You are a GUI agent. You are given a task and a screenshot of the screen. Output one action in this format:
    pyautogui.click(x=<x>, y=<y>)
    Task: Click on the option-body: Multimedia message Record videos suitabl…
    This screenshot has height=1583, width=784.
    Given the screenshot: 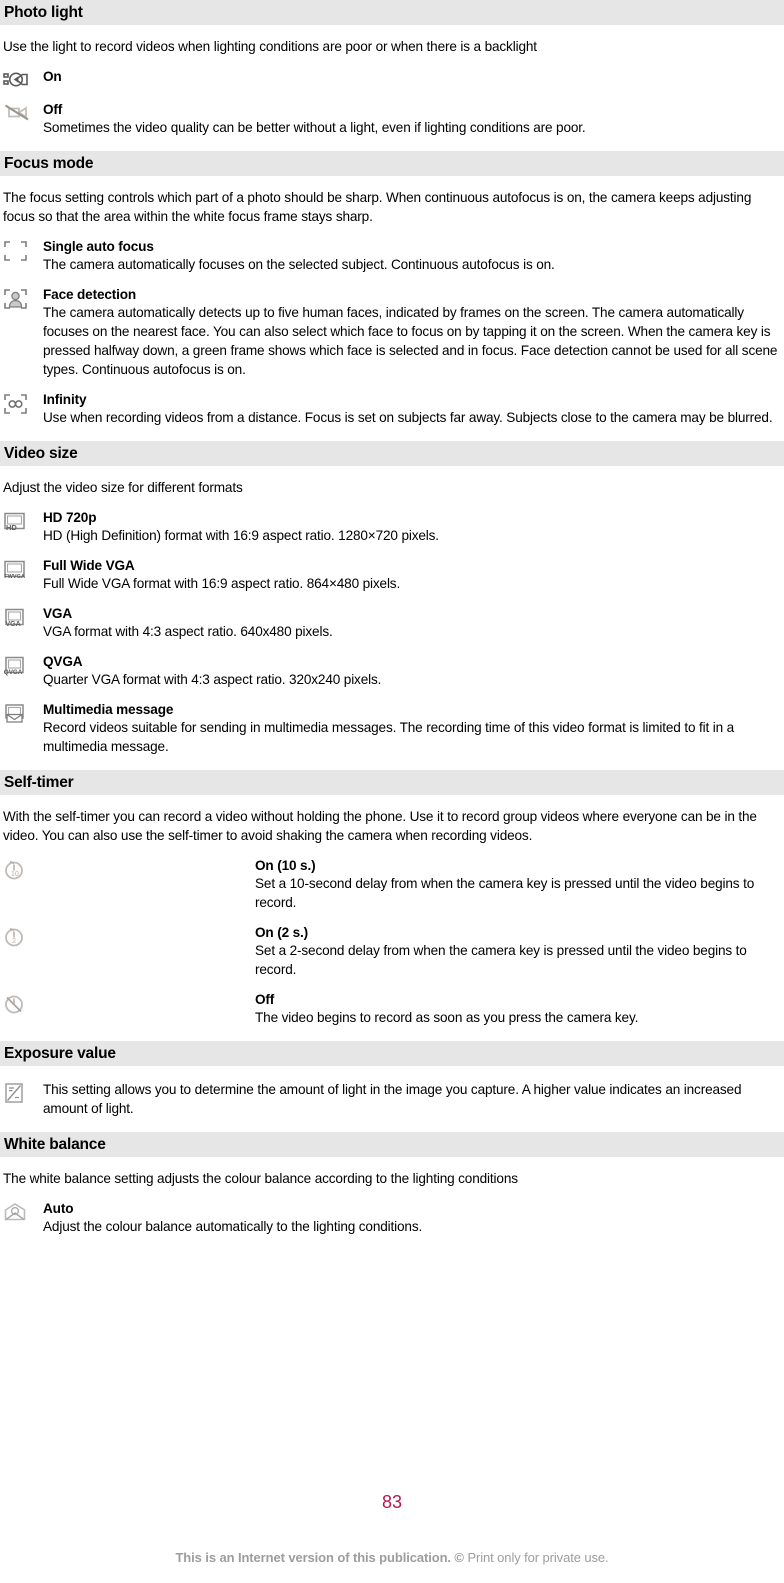 What is the action you would take?
    pyautogui.click(x=413, y=728)
    